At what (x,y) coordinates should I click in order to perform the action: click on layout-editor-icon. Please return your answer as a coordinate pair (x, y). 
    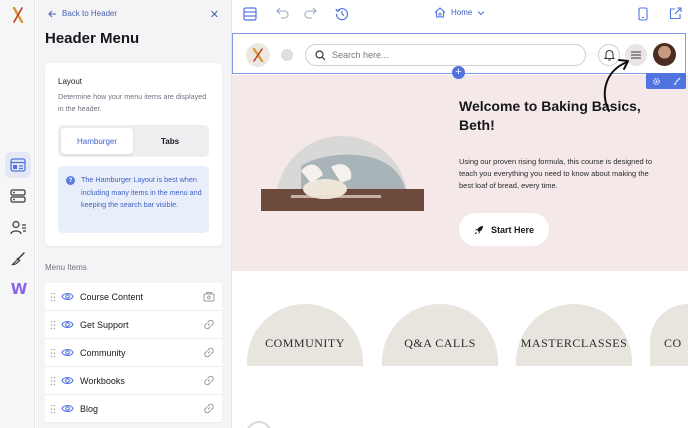
    Looking at the image, I should click on (18, 165).